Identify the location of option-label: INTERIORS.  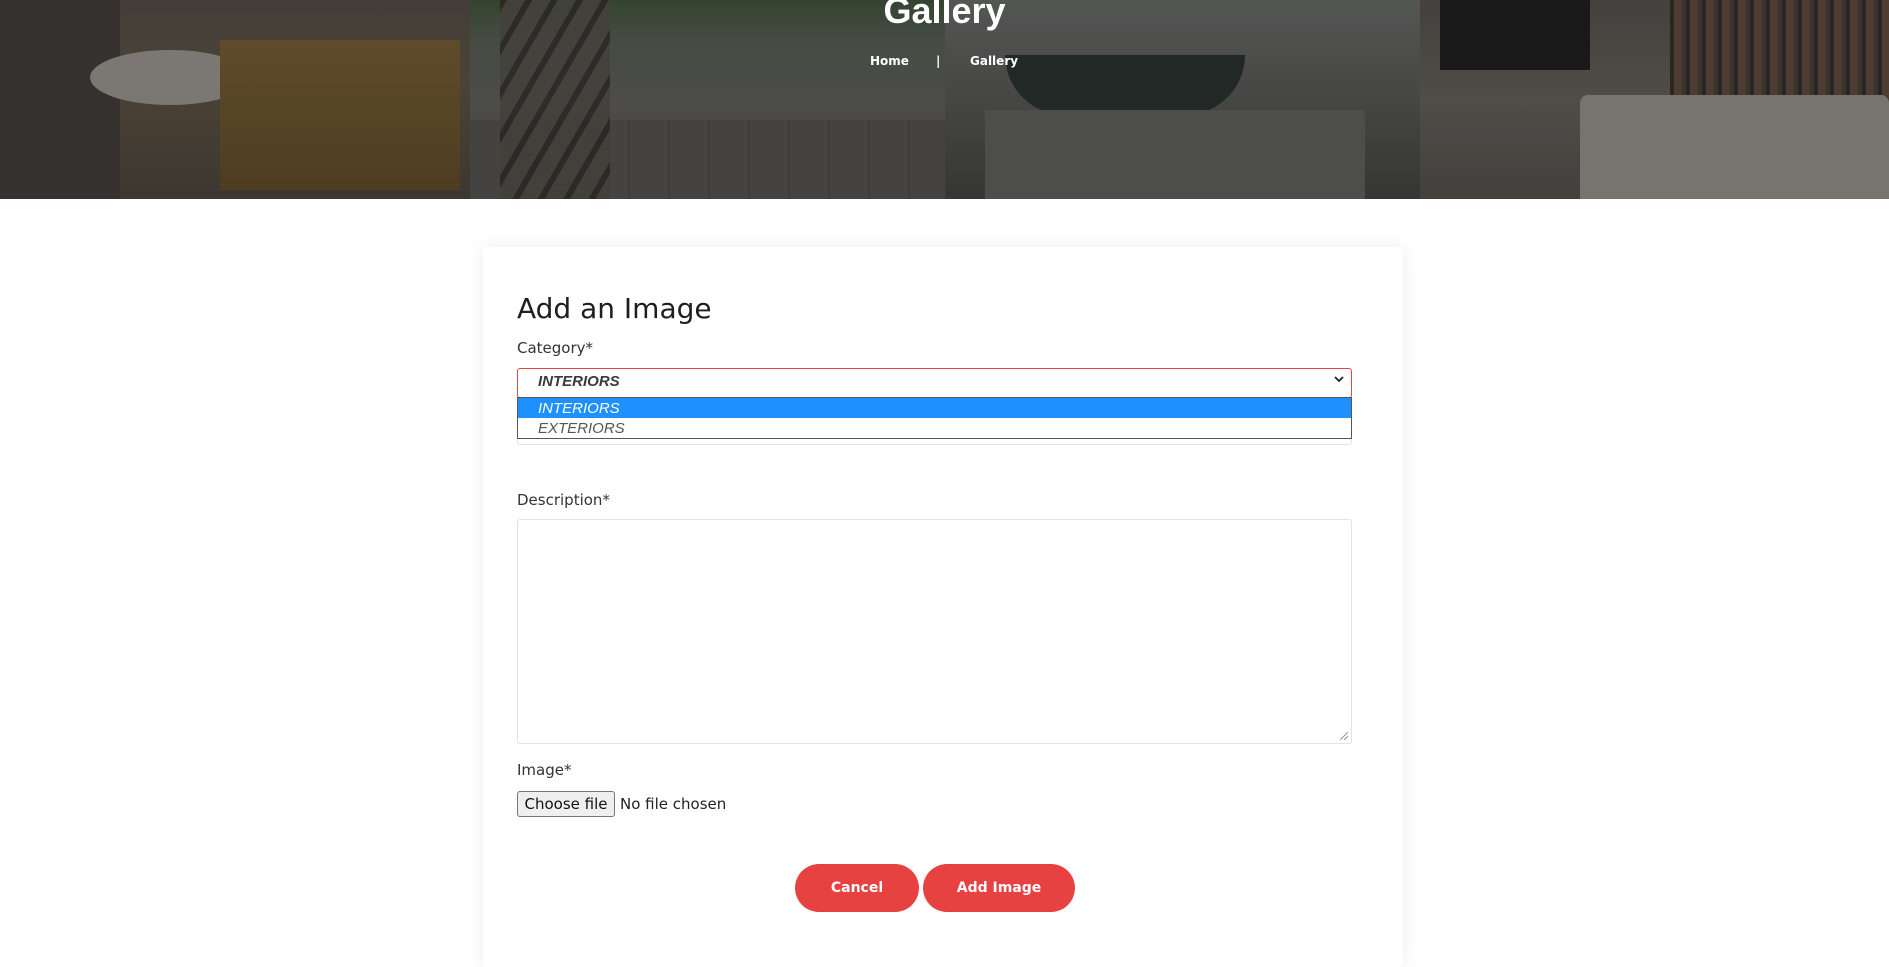
(579, 408).